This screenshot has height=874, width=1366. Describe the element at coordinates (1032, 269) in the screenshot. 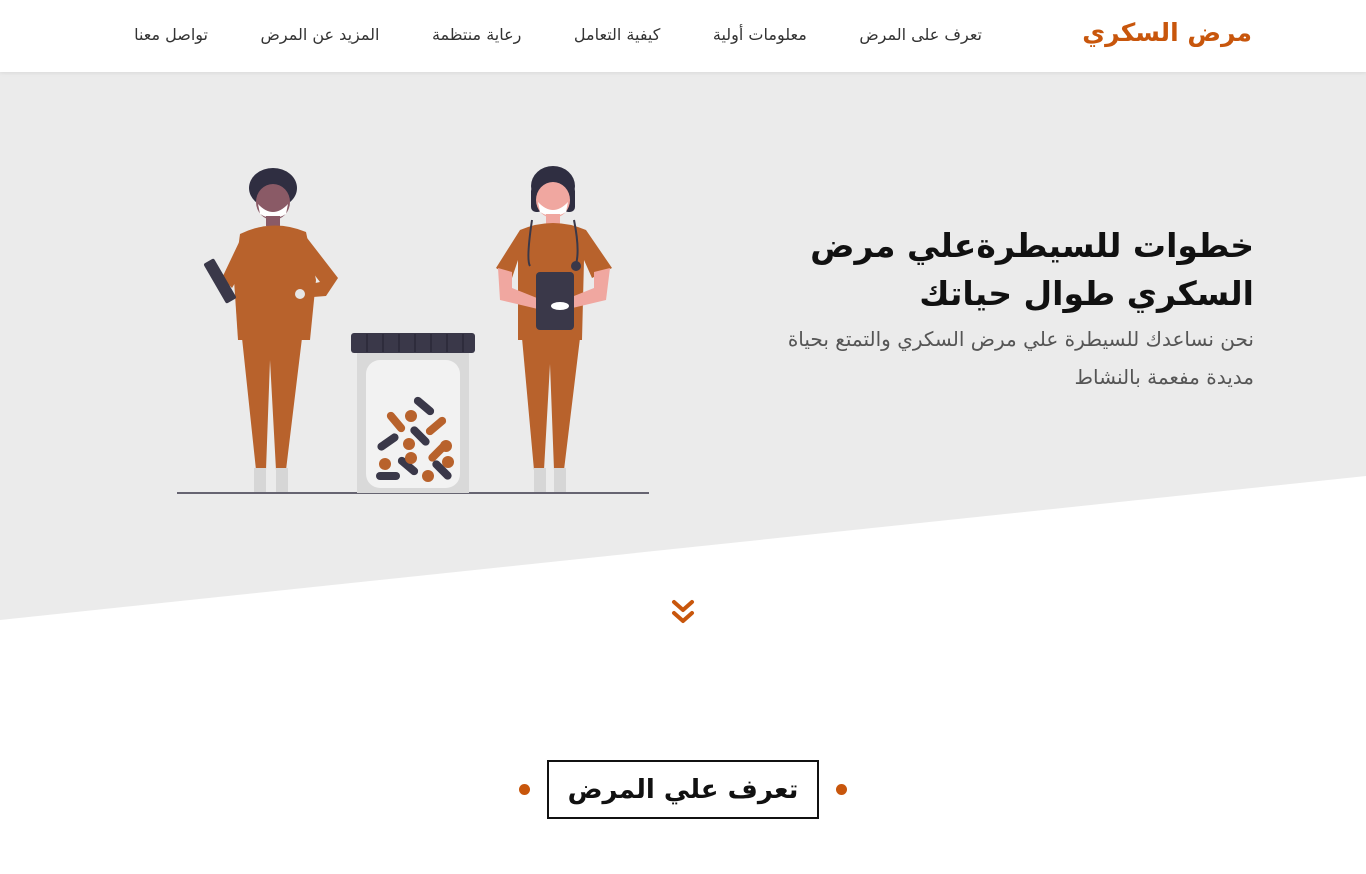

I see `hero-title: خطوات للسيطرةعلي مرض السكري طوال حياتك` at that location.